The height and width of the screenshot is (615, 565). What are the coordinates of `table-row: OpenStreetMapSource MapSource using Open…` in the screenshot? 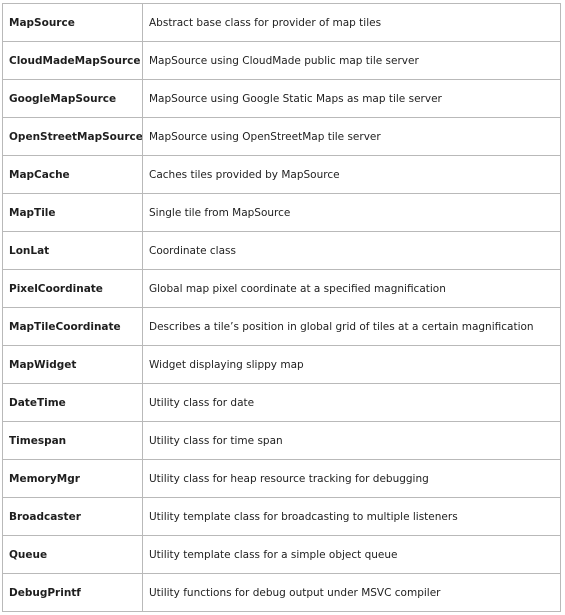 It's located at (281, 136).